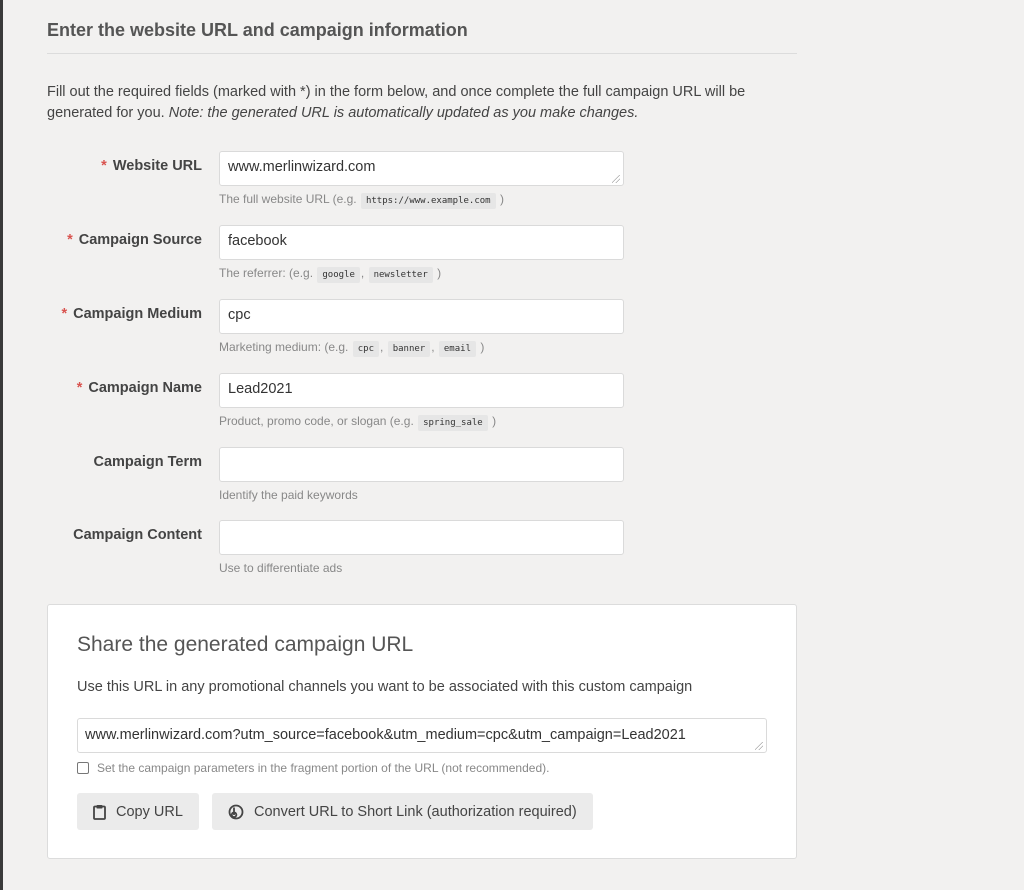 The height and width of the screenshot is (890, 1024). What do you see at coordinates (147, 462) in the screenshot?
I see `field-label-text: Campaign Term` at bounding box center [147, 462].